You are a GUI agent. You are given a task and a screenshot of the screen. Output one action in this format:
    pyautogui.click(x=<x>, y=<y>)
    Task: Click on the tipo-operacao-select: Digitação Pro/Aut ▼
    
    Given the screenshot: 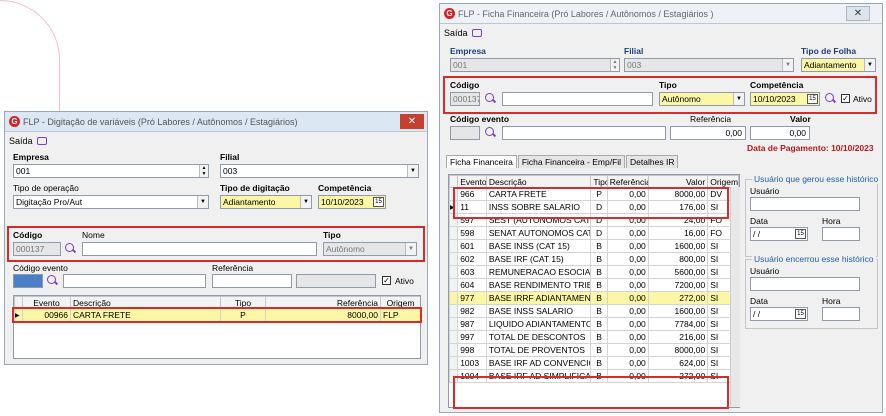 What is the action you would take?
    pyautogui.click(x=111, y=202)
    